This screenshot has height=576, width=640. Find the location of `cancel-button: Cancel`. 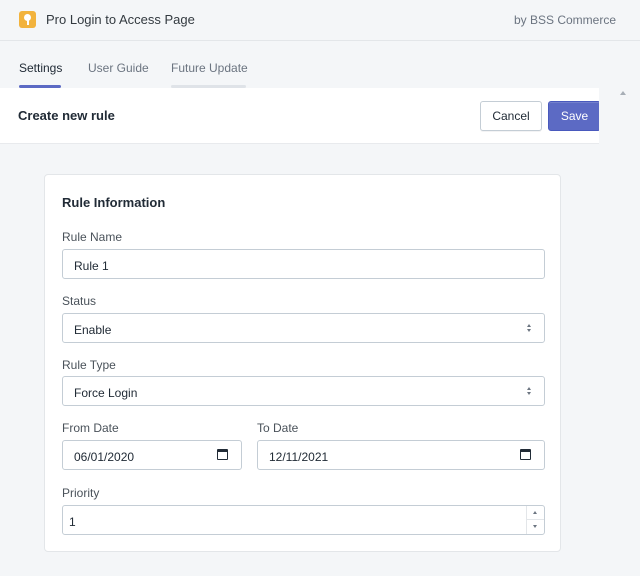

cancel-button: Cancel is located at coordinates (511, 116).